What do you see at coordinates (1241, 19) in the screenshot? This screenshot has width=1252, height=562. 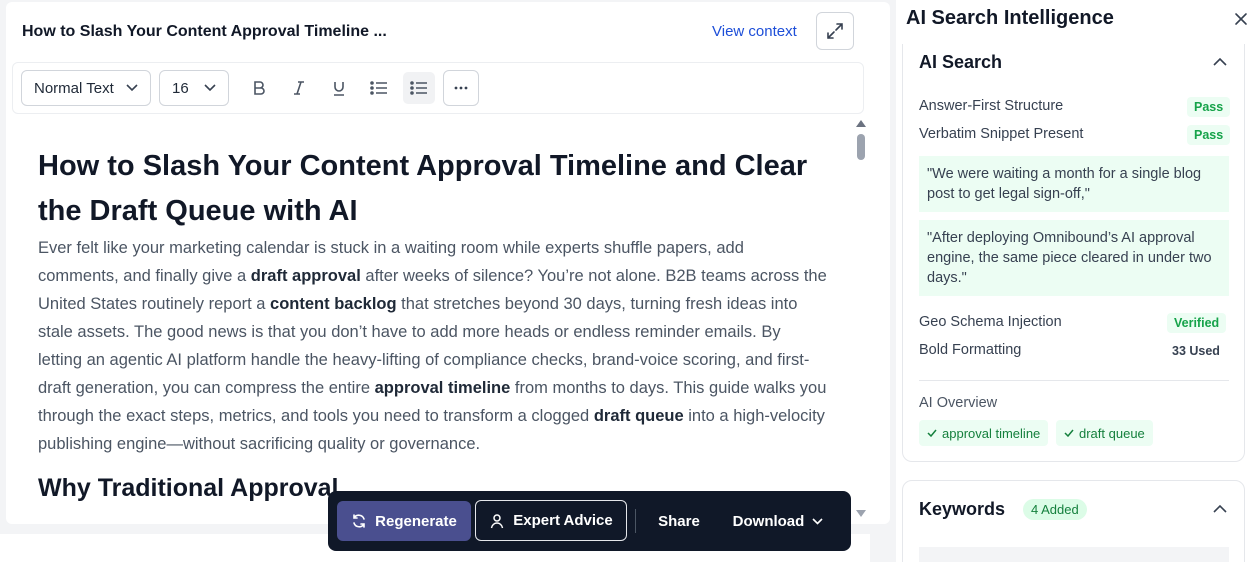 I see `close-icon` at bounding box center [1241, 19].